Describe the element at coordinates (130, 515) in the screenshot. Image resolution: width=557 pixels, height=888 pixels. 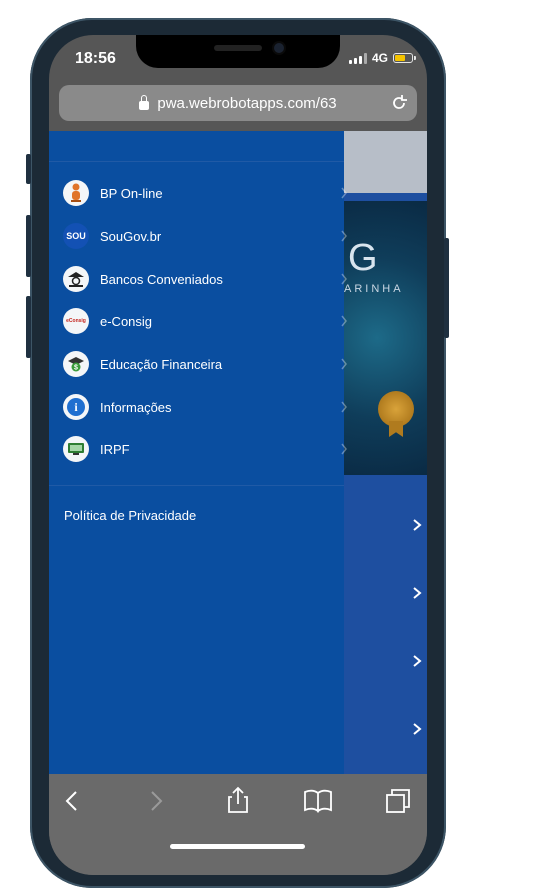
I see `privacy-policy-link: Política de Privacidade` at that location.